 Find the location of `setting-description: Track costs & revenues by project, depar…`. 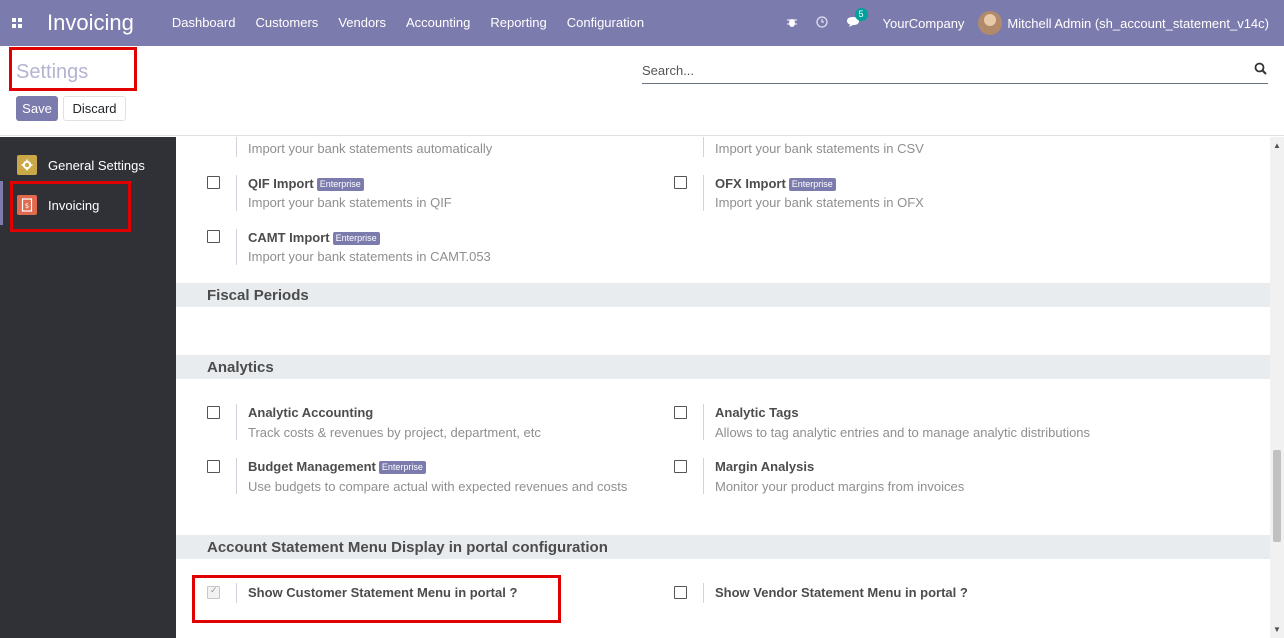

setting-description: Track costs & revenues by project, depar… is located at coordinates (394, 432).